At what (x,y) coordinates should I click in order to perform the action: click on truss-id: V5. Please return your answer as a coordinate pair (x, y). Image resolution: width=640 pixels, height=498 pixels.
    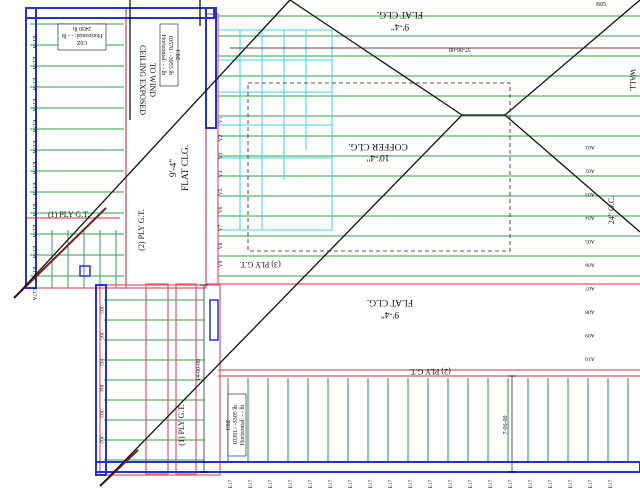
    Looking at the image, I should click on (221, 191).